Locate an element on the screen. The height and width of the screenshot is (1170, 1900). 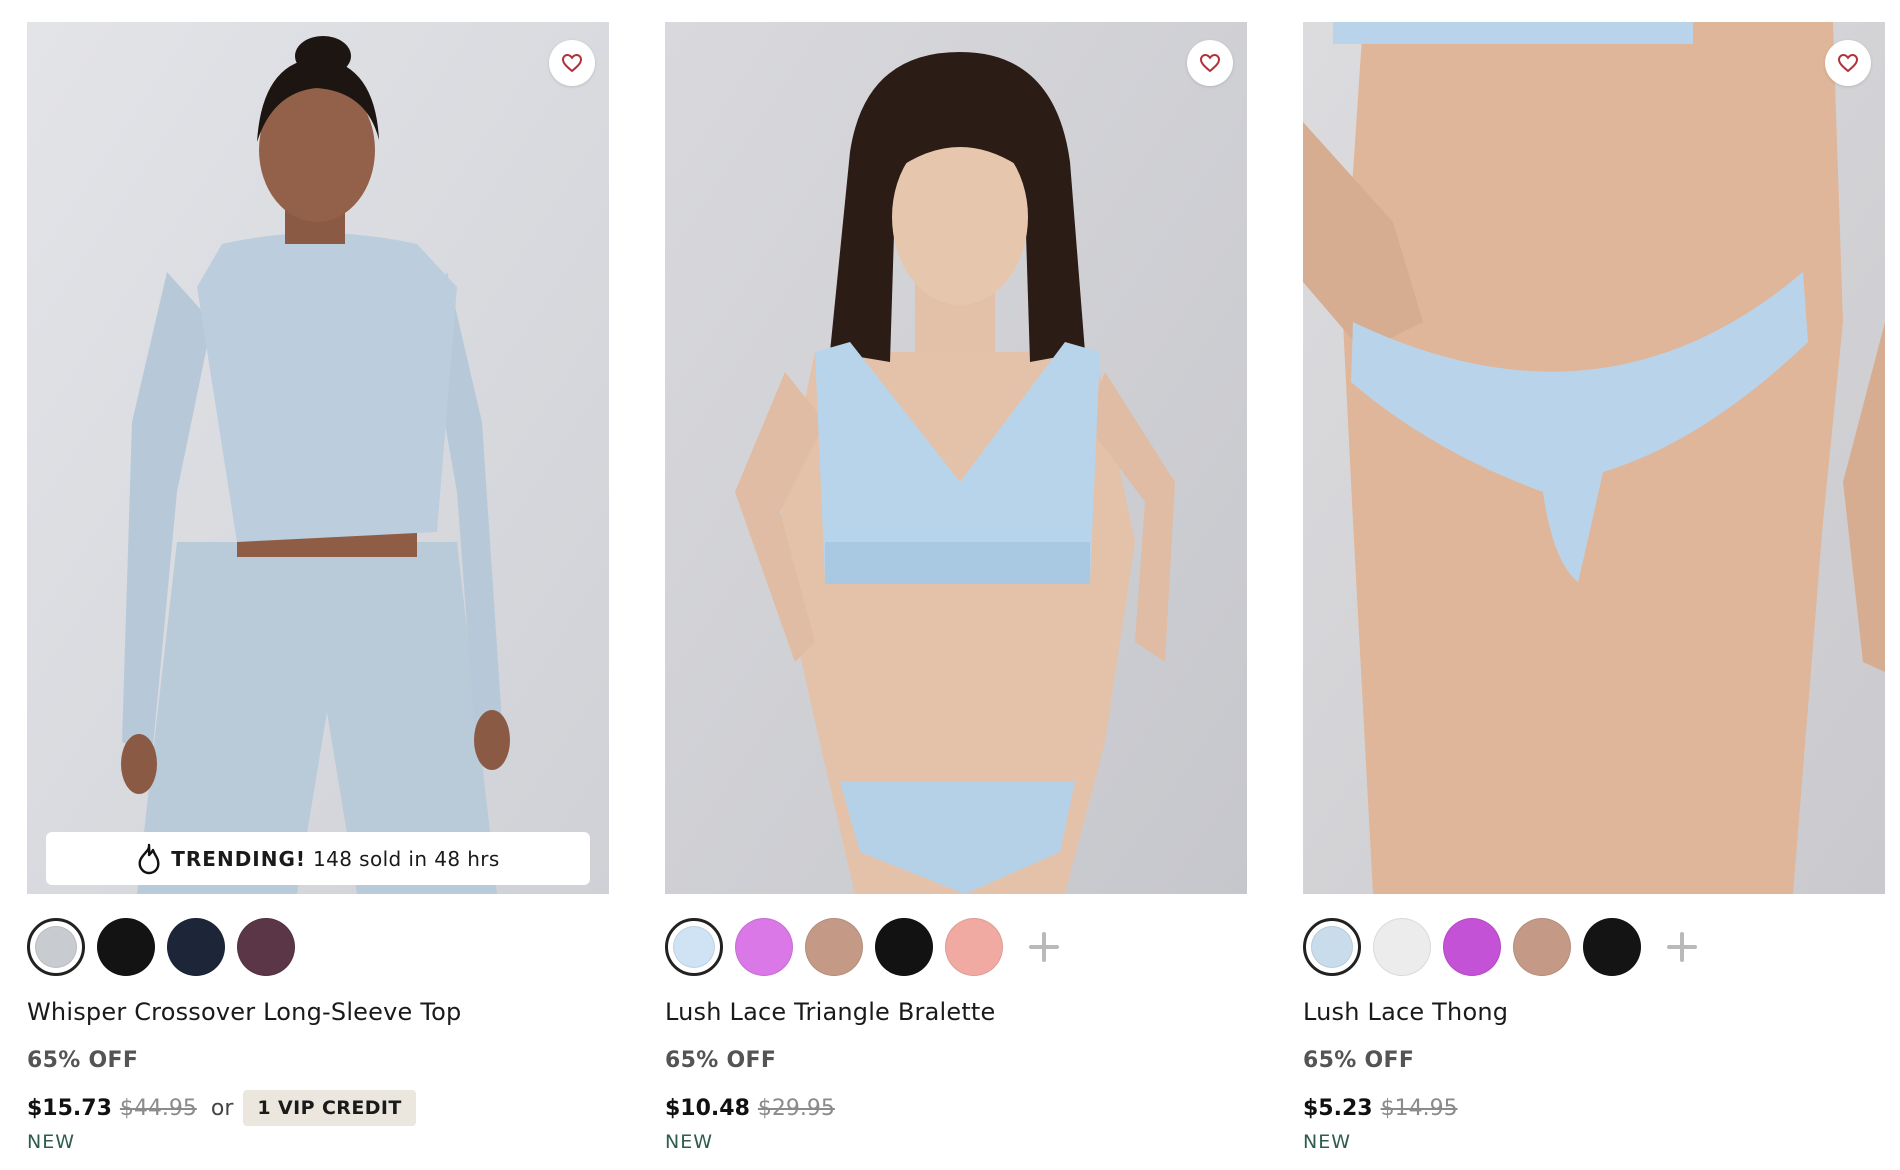
color-swatch-gray is located at coordinates (56, 947).